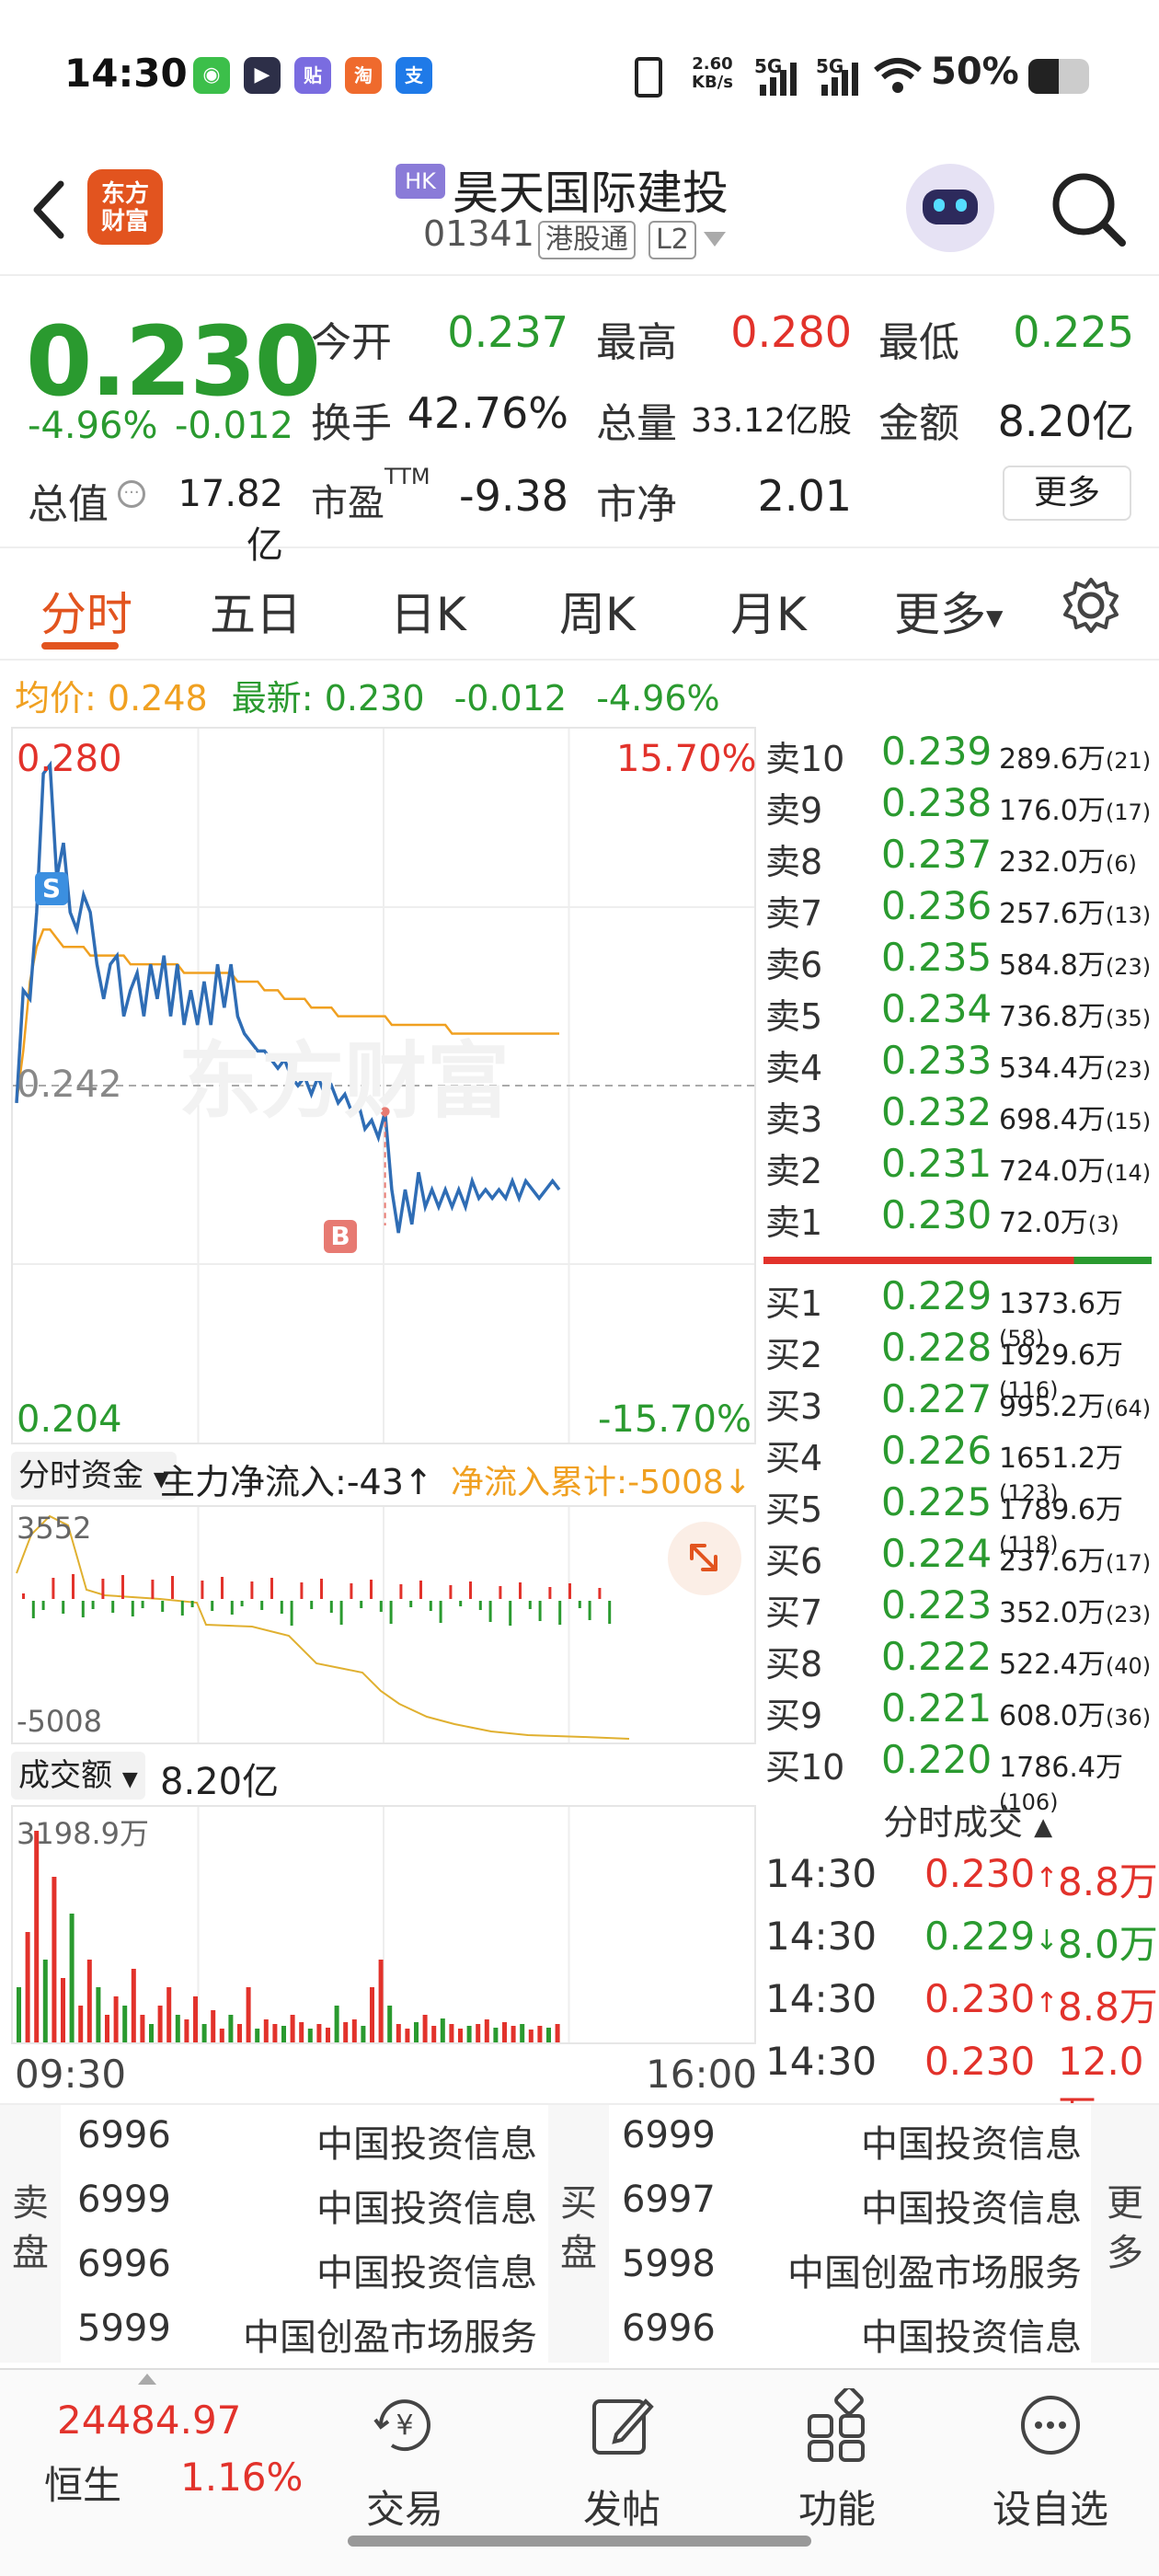 The height and width of the screenshot is (2576, 1159). I want to click on high-value: 0.280, so click(791, 332).